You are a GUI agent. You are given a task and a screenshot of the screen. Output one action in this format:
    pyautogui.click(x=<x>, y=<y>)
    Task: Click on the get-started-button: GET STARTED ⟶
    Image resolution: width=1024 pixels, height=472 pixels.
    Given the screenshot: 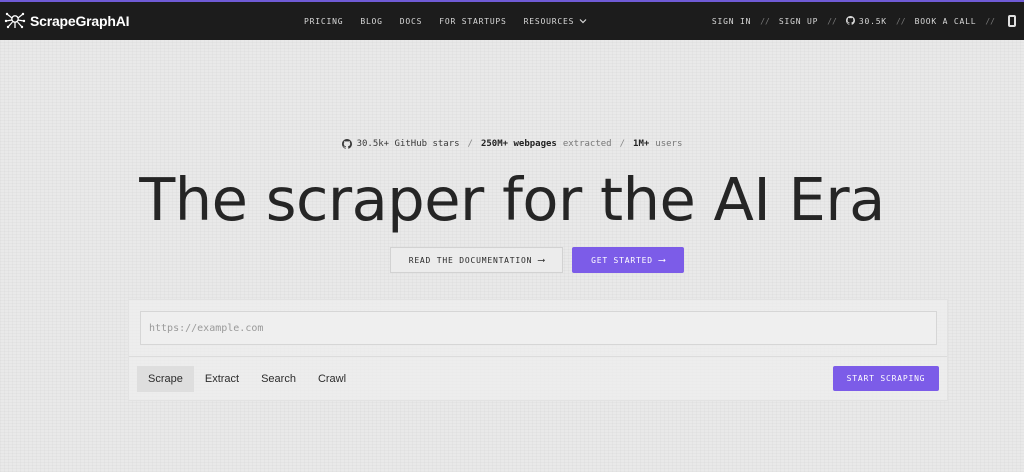 What is the action you would take?
    pyautogui.click(x=628, y=260)
    